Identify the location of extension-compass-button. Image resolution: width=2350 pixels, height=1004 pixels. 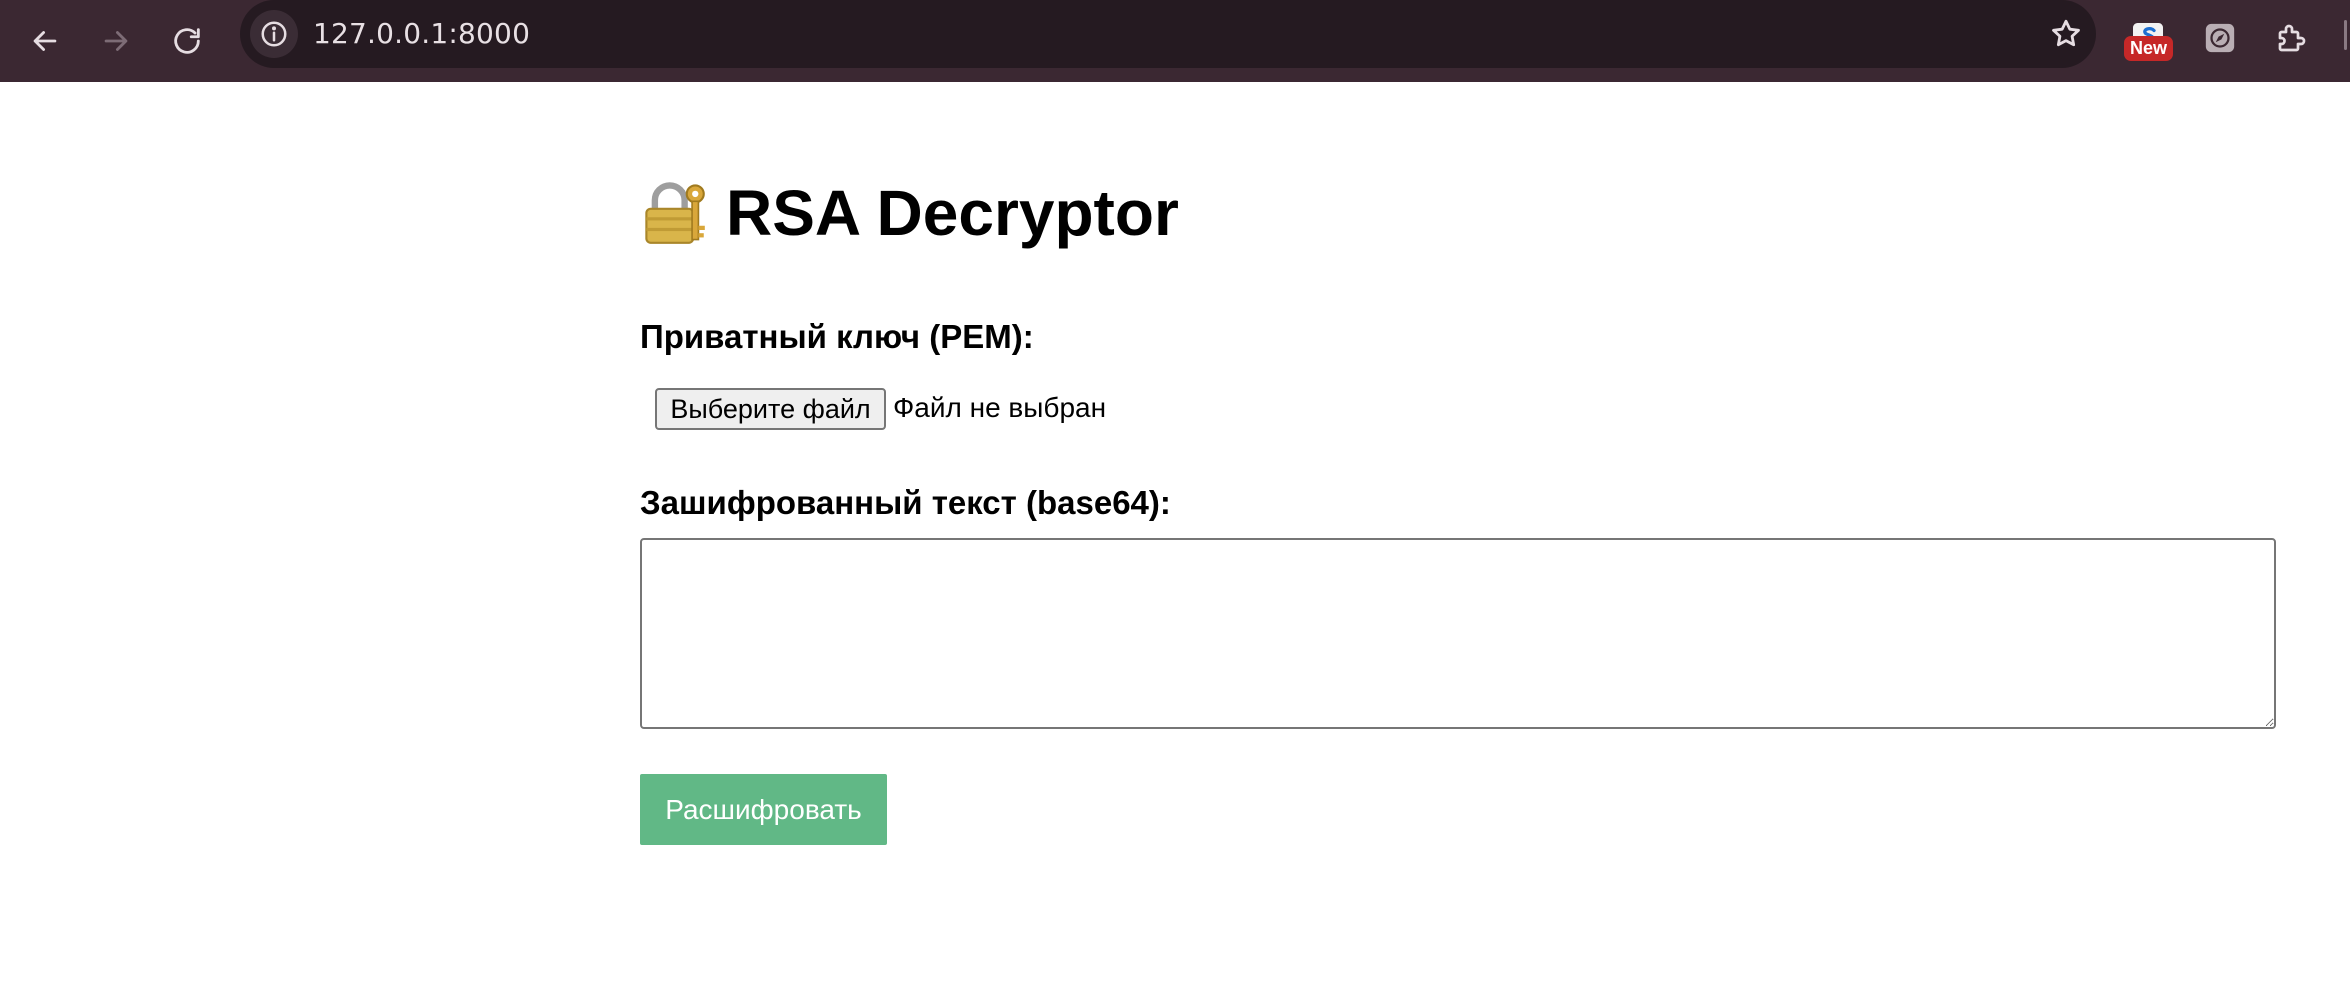
(2220, 38).